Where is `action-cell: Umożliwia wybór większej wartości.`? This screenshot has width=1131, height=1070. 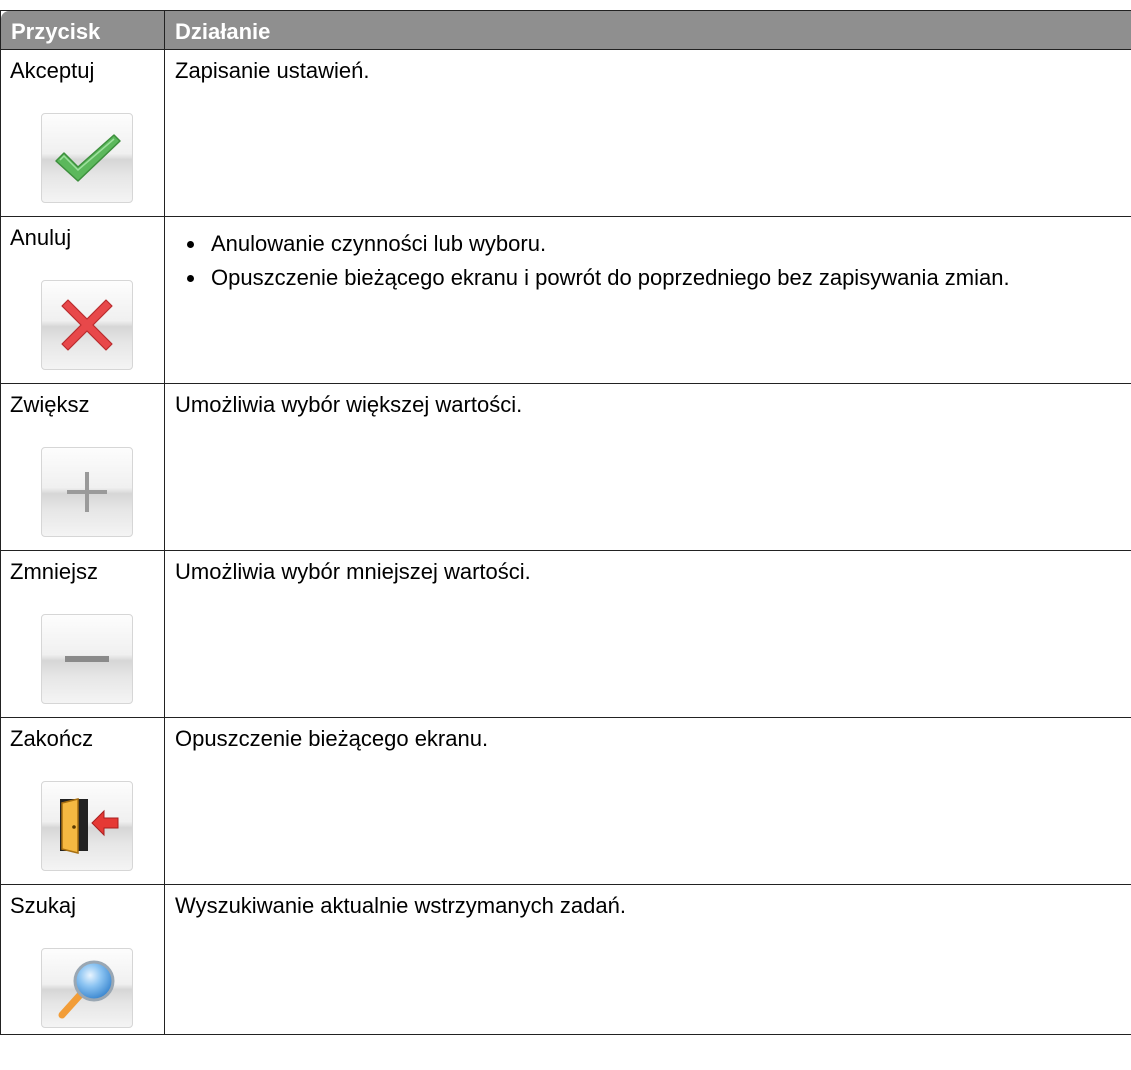 action-cell: Umożliwia wybór większej wartości. is located at coordinates (647, 467).